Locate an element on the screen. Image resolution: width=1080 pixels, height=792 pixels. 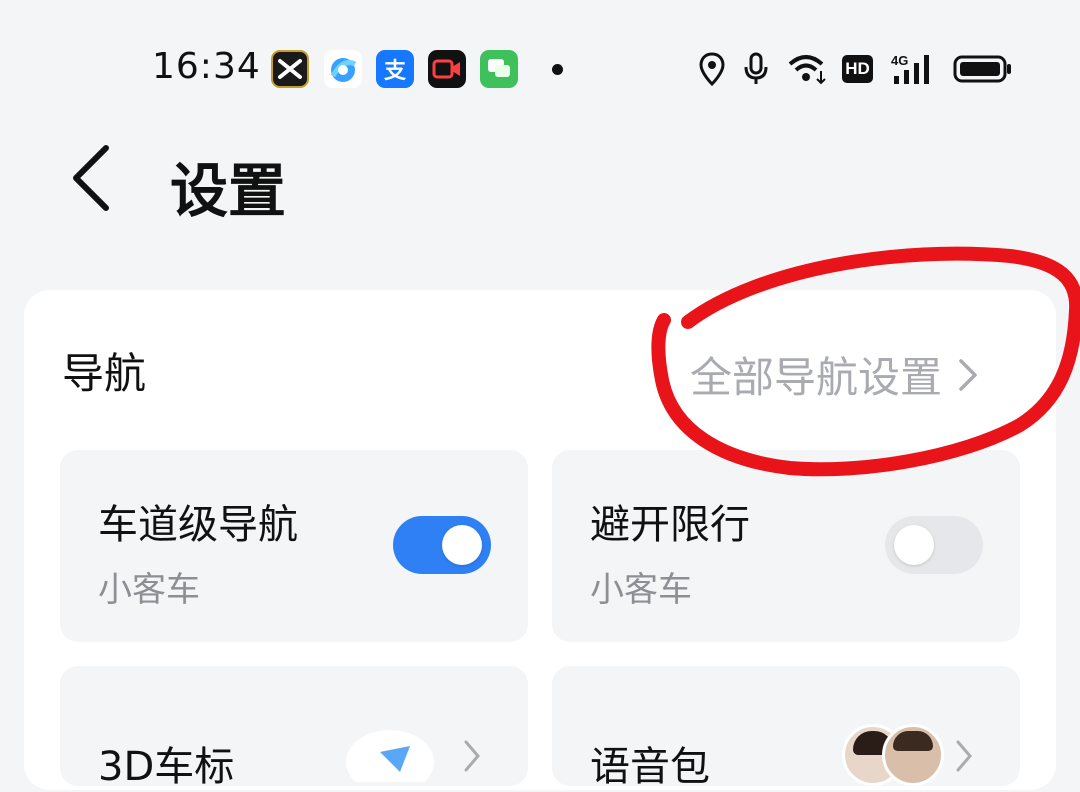
page-header: 设置 is located at coordinates (540, 185).